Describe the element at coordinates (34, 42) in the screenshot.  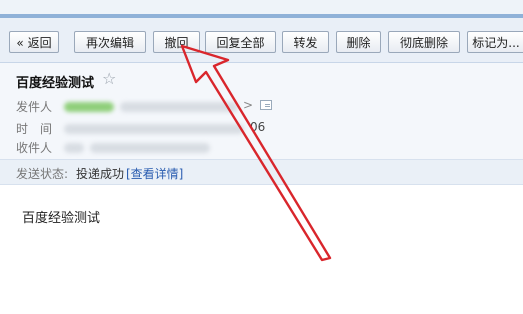
I see `back-button: « 返回` at that location.